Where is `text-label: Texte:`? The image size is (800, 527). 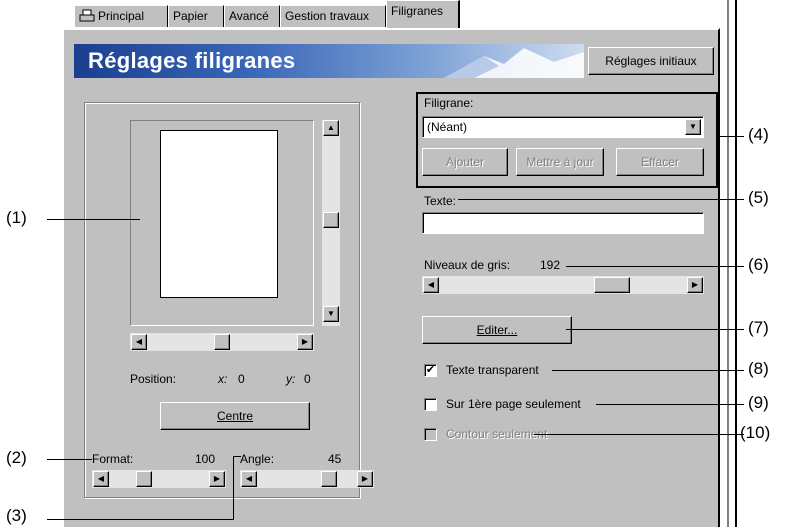 text-label: Texte: is located at coordinates (440, 201).